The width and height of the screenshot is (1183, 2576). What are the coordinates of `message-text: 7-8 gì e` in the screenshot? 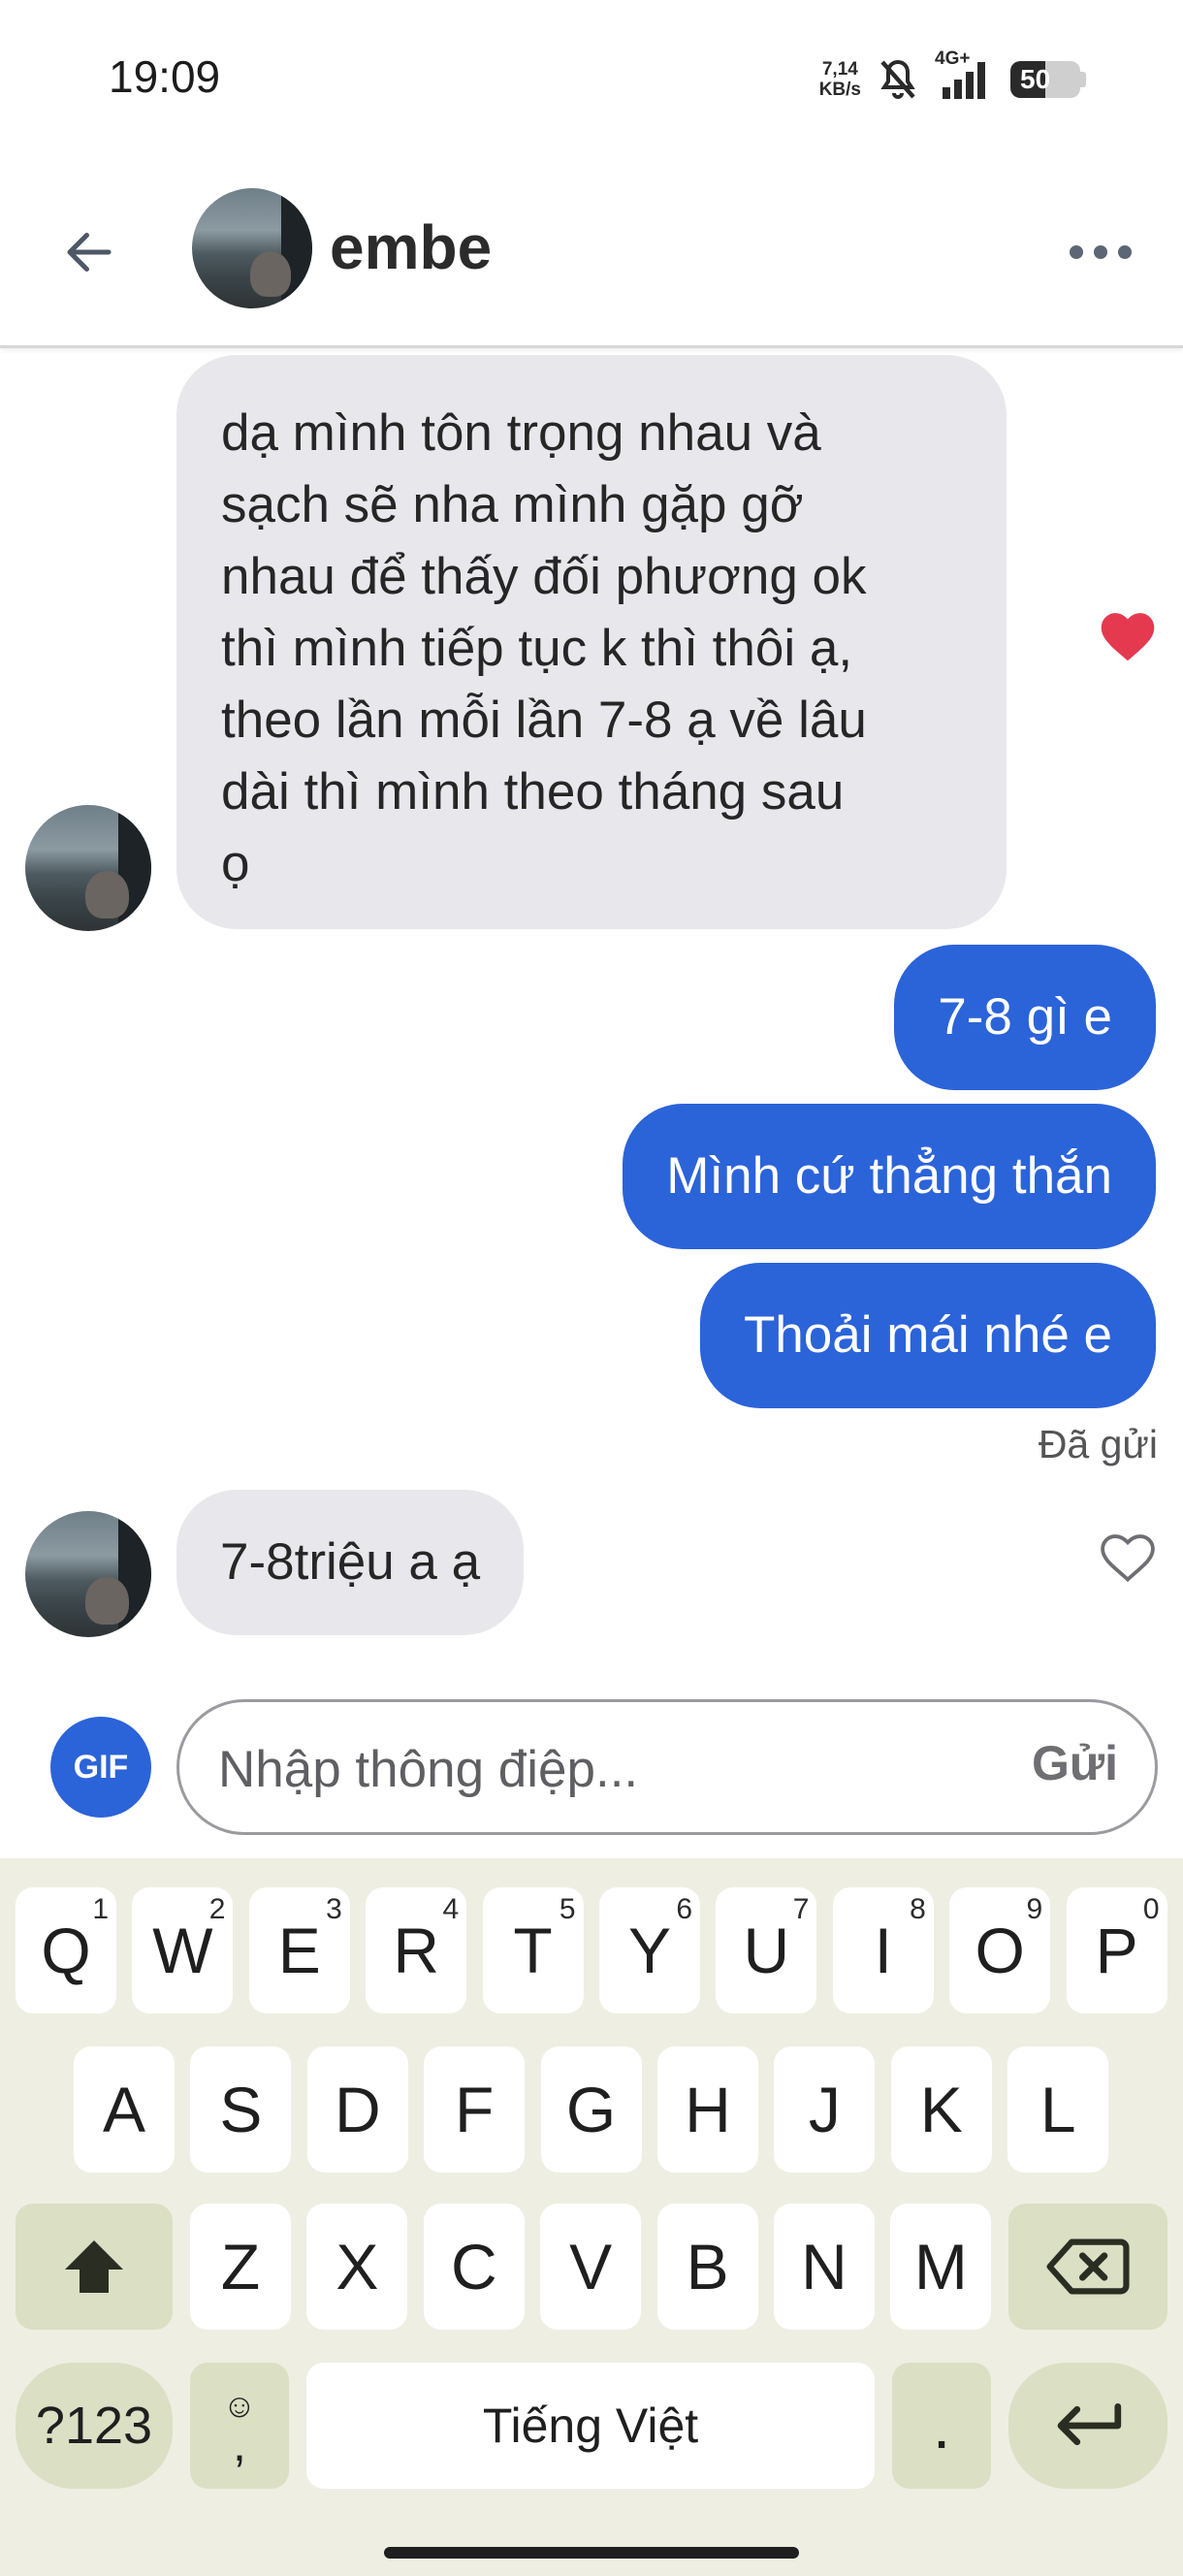 It's located at (1025, 1017).